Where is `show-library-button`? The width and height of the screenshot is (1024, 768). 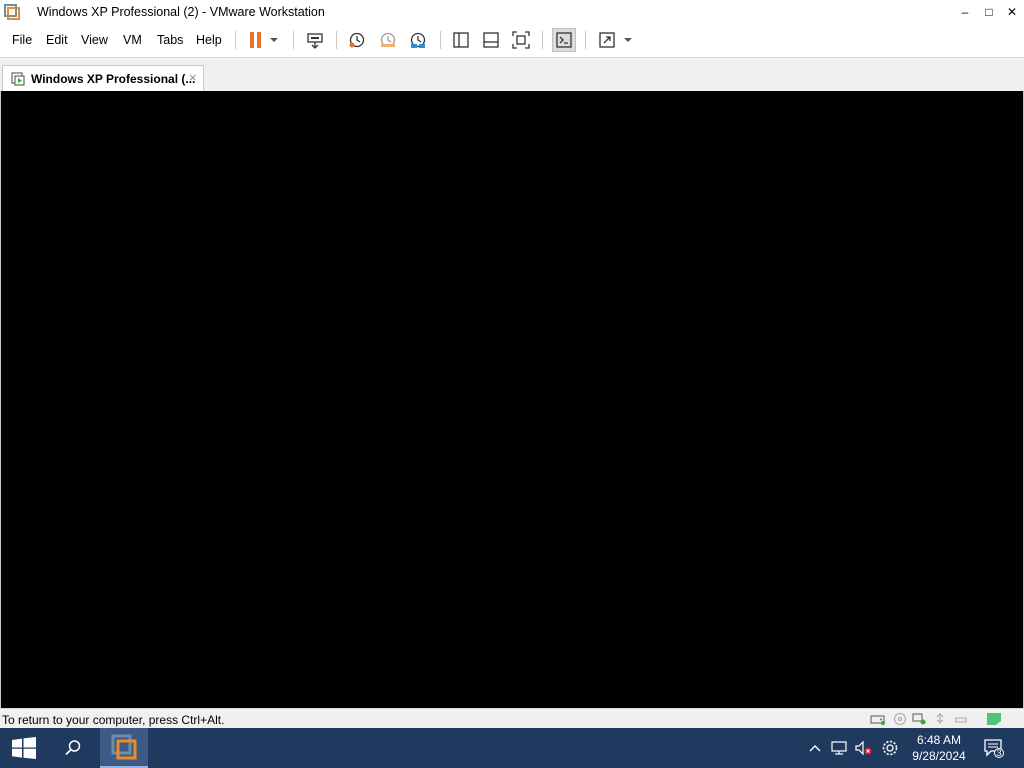 show-library-button is located at coordinates (461, 40).